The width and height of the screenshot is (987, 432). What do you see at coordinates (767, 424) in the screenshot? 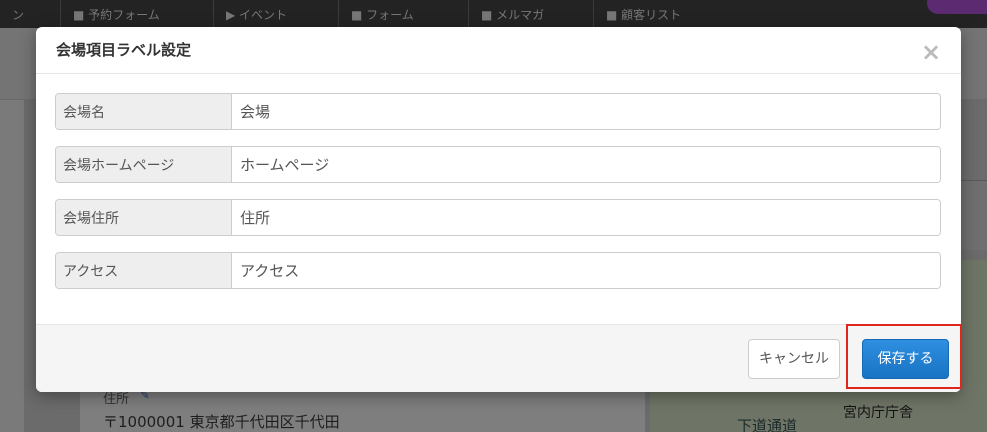
I see `map-label-road: 下道通道` at bounding box center [767, 424].